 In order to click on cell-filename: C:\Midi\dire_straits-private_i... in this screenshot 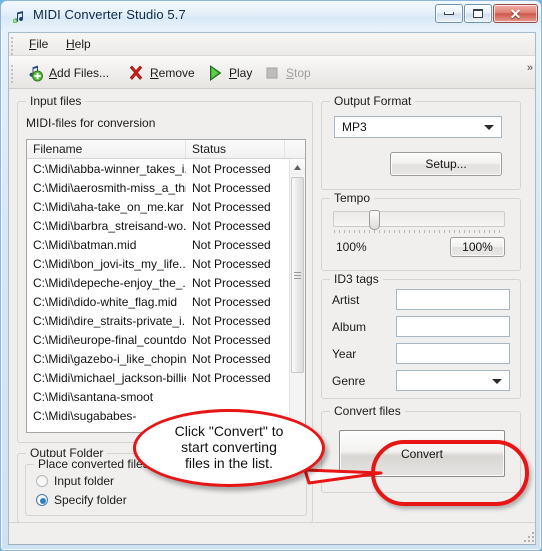, I will do `click(109, 320)`.